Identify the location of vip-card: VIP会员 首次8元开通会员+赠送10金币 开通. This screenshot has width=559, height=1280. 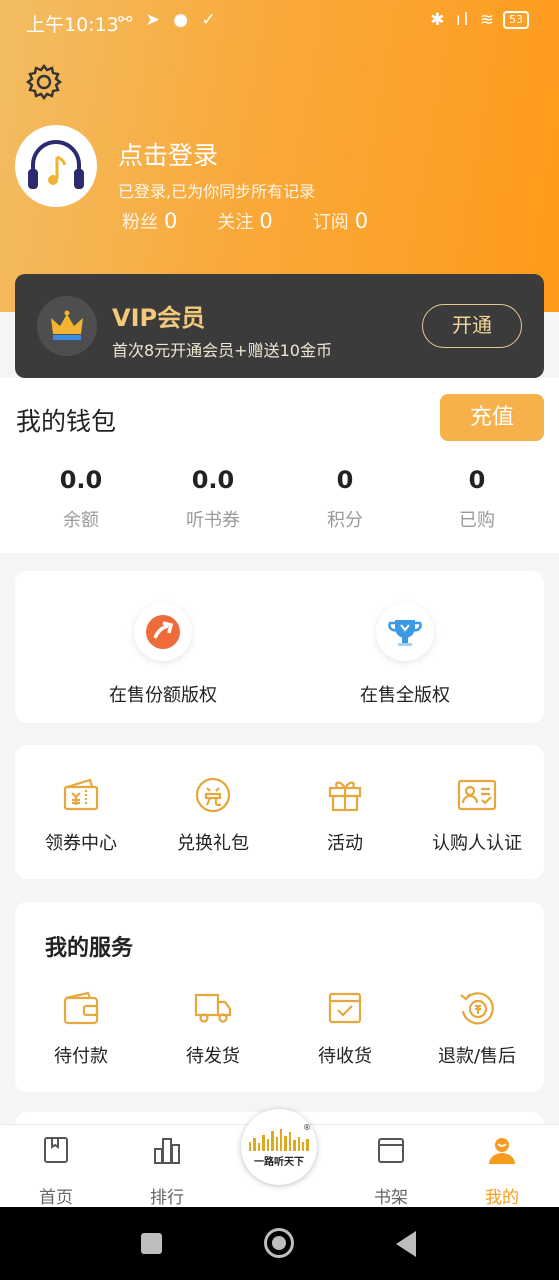
(279, 326).